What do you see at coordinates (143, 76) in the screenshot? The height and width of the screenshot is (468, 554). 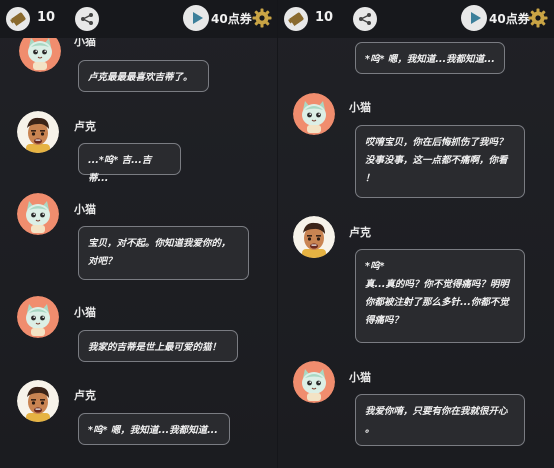 I see `message-bubble: 卢克最最最喜欢吉蒂了。` at bounding box center [143, 76].